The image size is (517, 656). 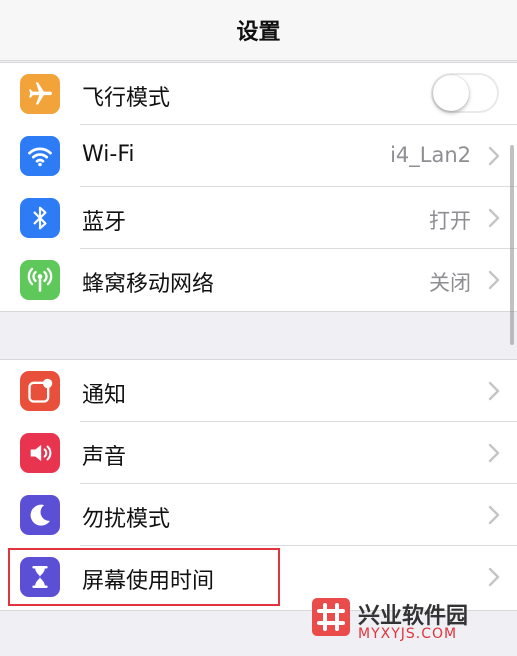 What do you see at coordinates (126, 519) in the screenshot?
I see `do-not-disturb-label: 勿扰模式` at bounding box center [126, 519].